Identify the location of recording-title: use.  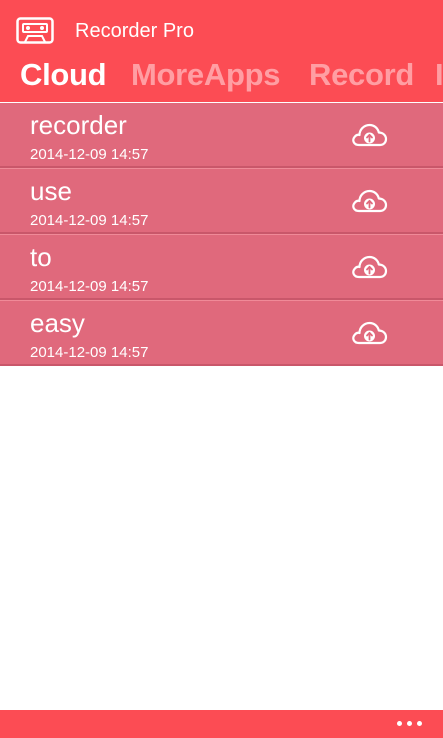
(51, 191).